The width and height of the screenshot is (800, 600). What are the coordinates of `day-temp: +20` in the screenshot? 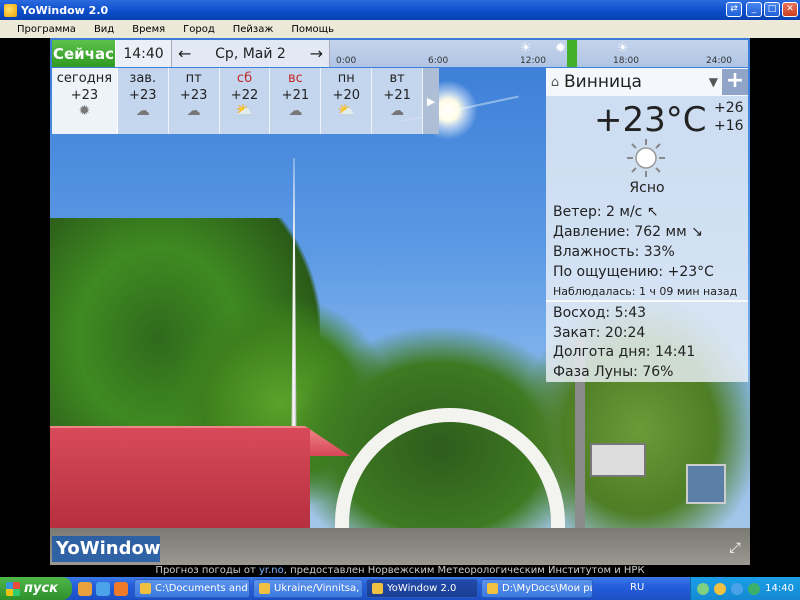 It's located at (346, 95).